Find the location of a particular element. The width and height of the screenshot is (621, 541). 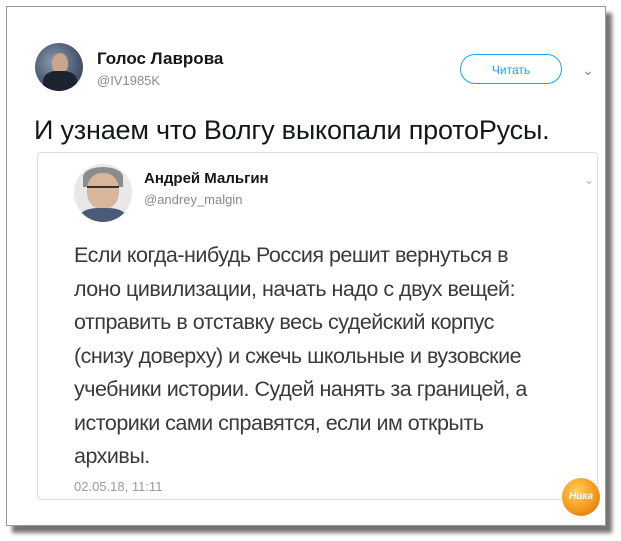

quoted-author-handle: @andrey_malgin is located at coordinates (193, 199).